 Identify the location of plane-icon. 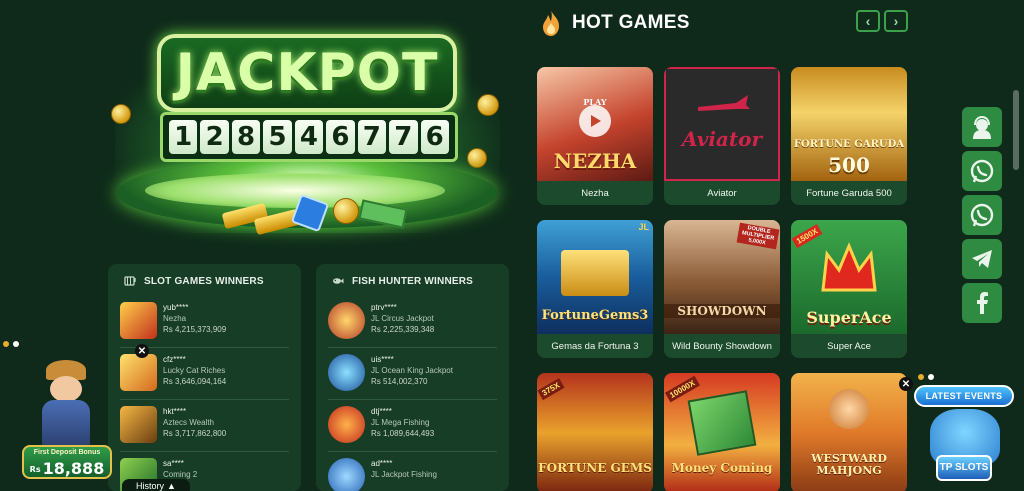
(724, 103).